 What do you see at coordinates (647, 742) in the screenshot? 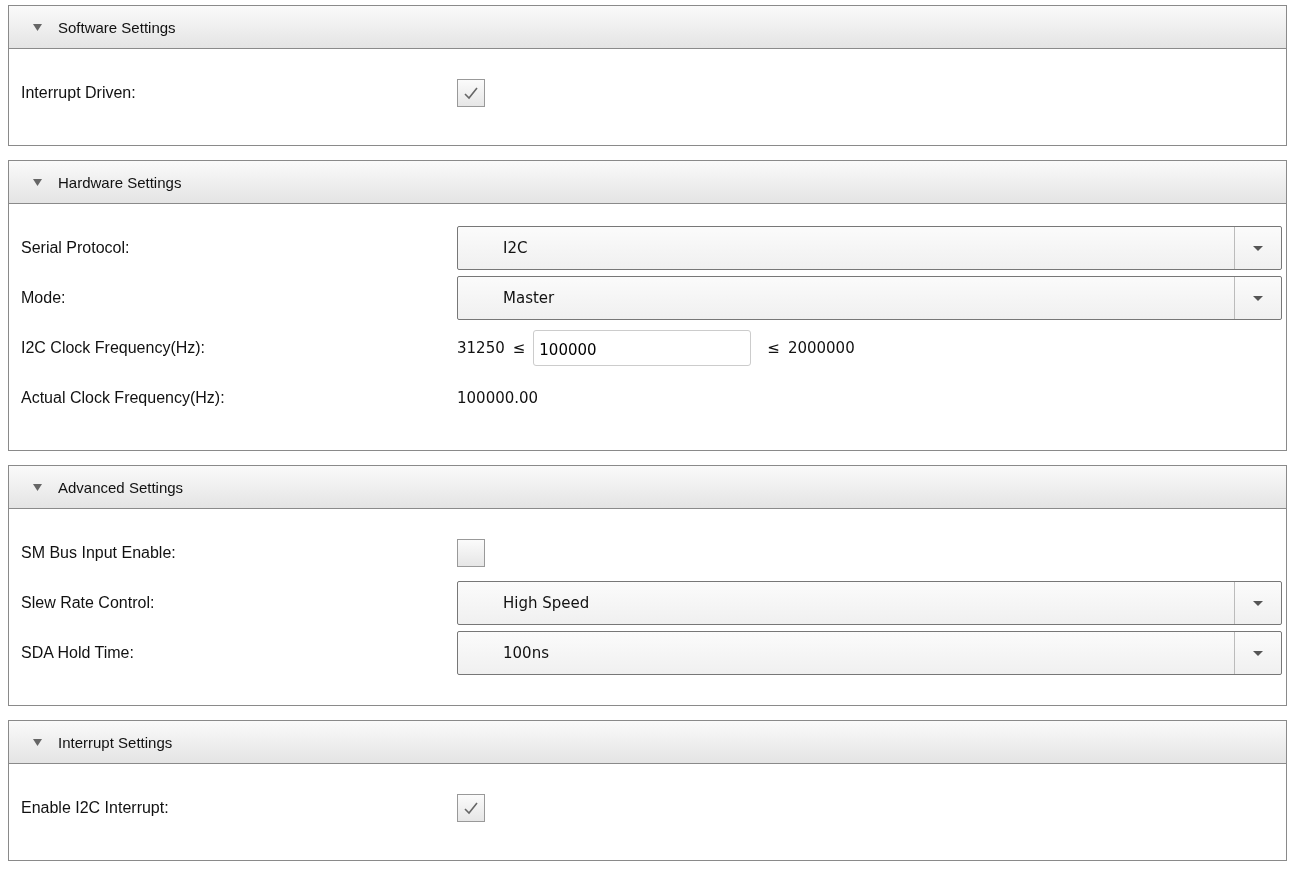
I see `section-header: Interrupt Settings` at bounding box center [647, 742].